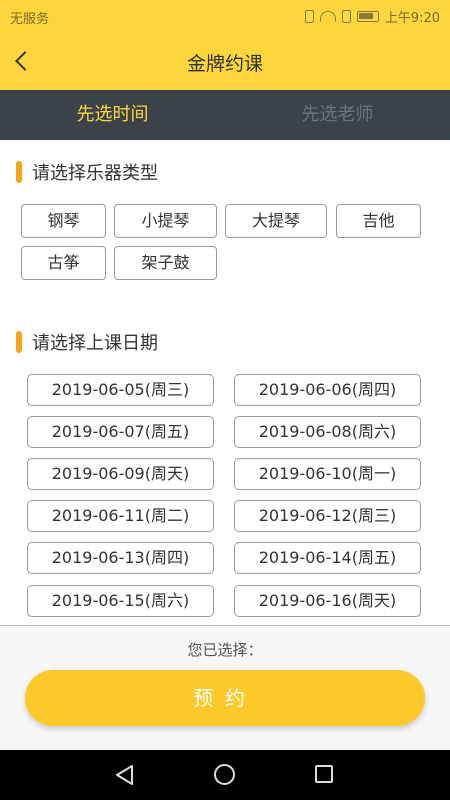 This screenshot has width=450, height=800. I want to click on system-nav-bar, so click(225, 775).